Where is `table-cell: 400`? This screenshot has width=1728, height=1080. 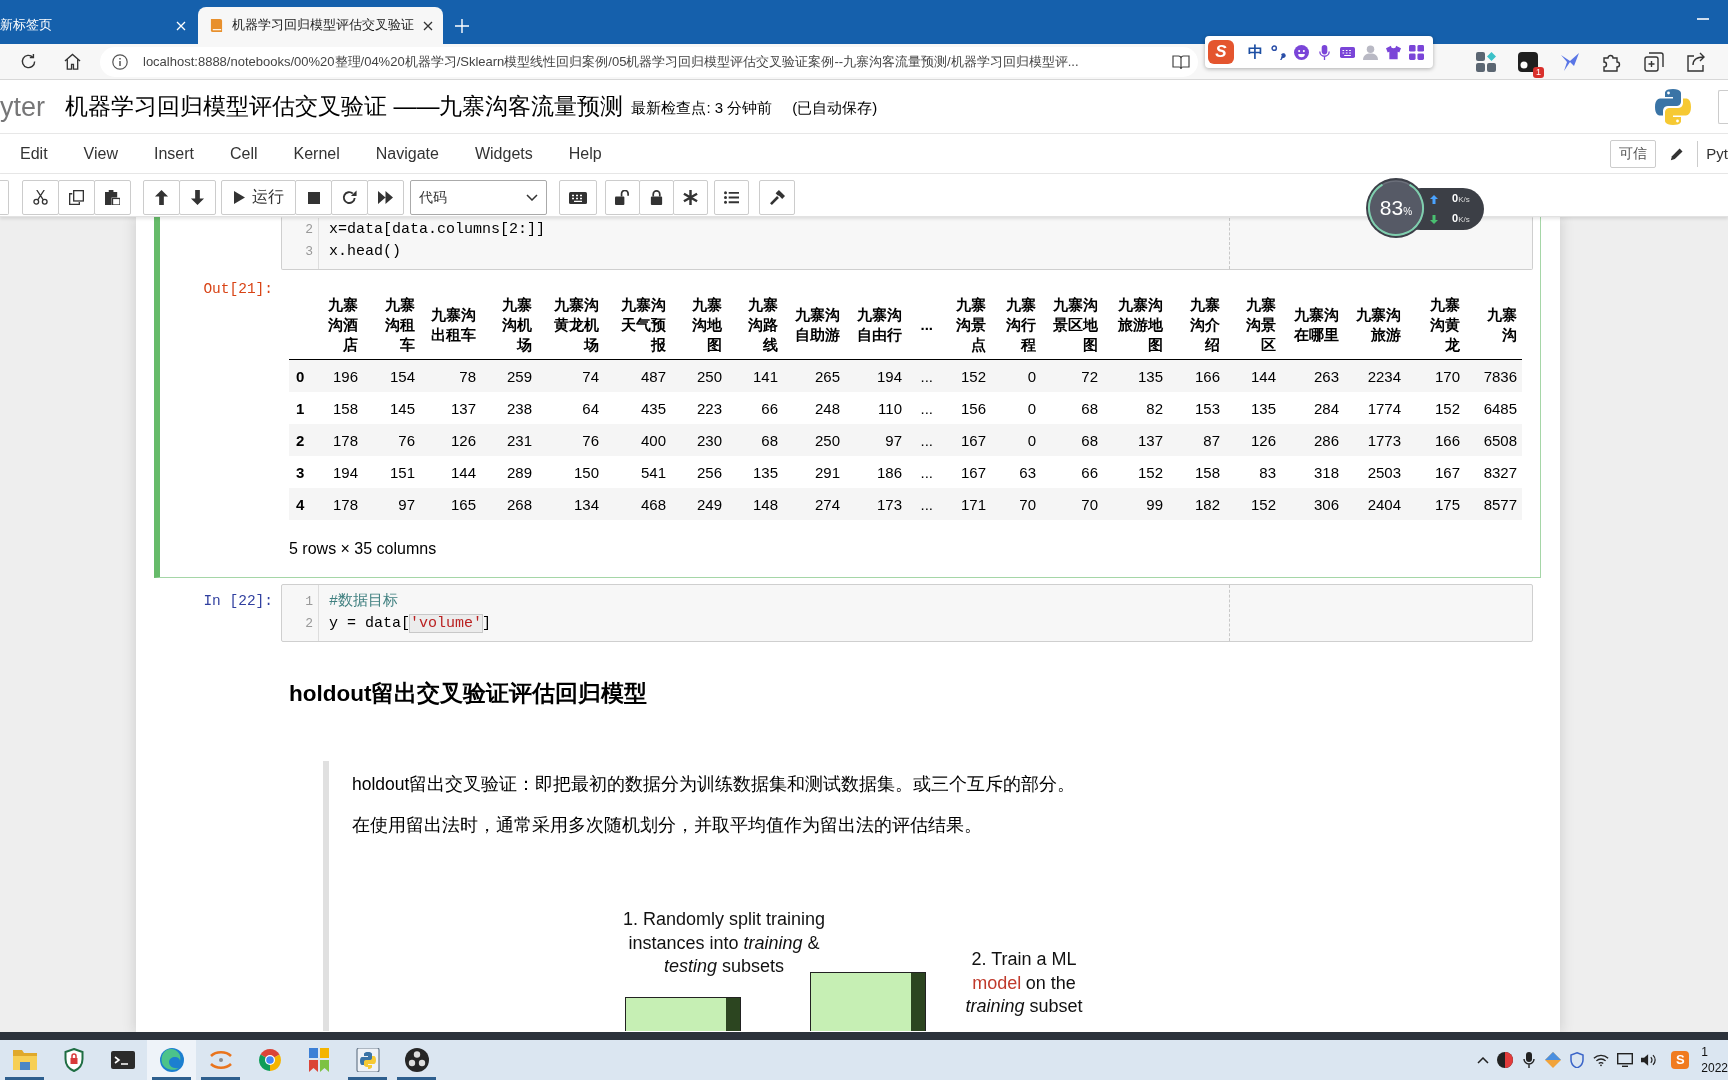
table-cell: 400 is located at coordinates (637, 440).